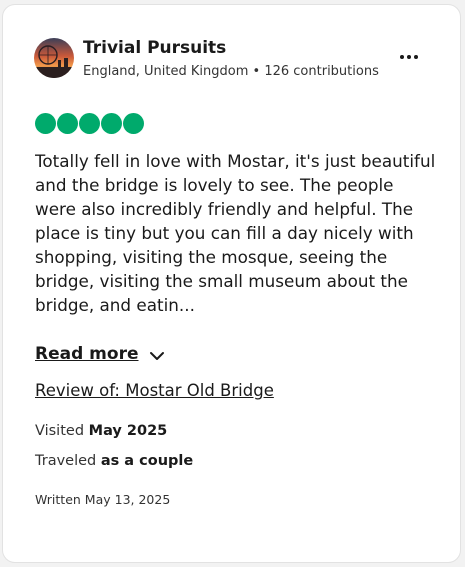 This screenshot has width=465, height=567. What do you see at coordinates (154, 48) in the screenshot?
I see `author-name: Trivial Pursuits` at bounding box center [154, 48].